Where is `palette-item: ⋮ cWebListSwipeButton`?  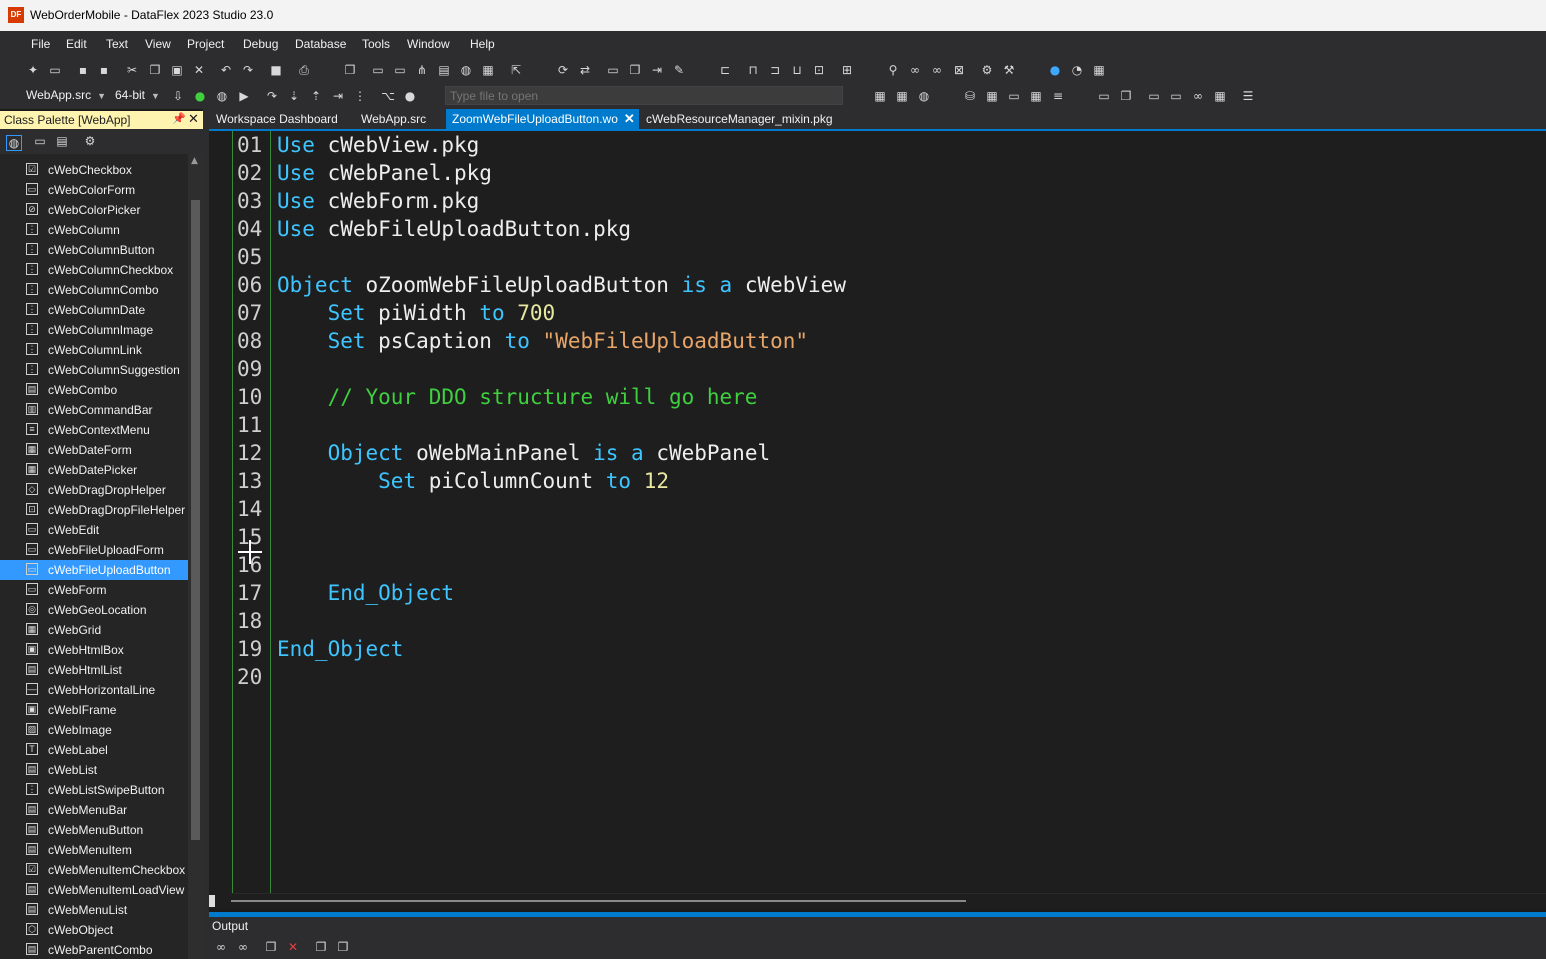
palette-item: ⋮ cWebListSwipeButton is located at coordinates (94, 790).